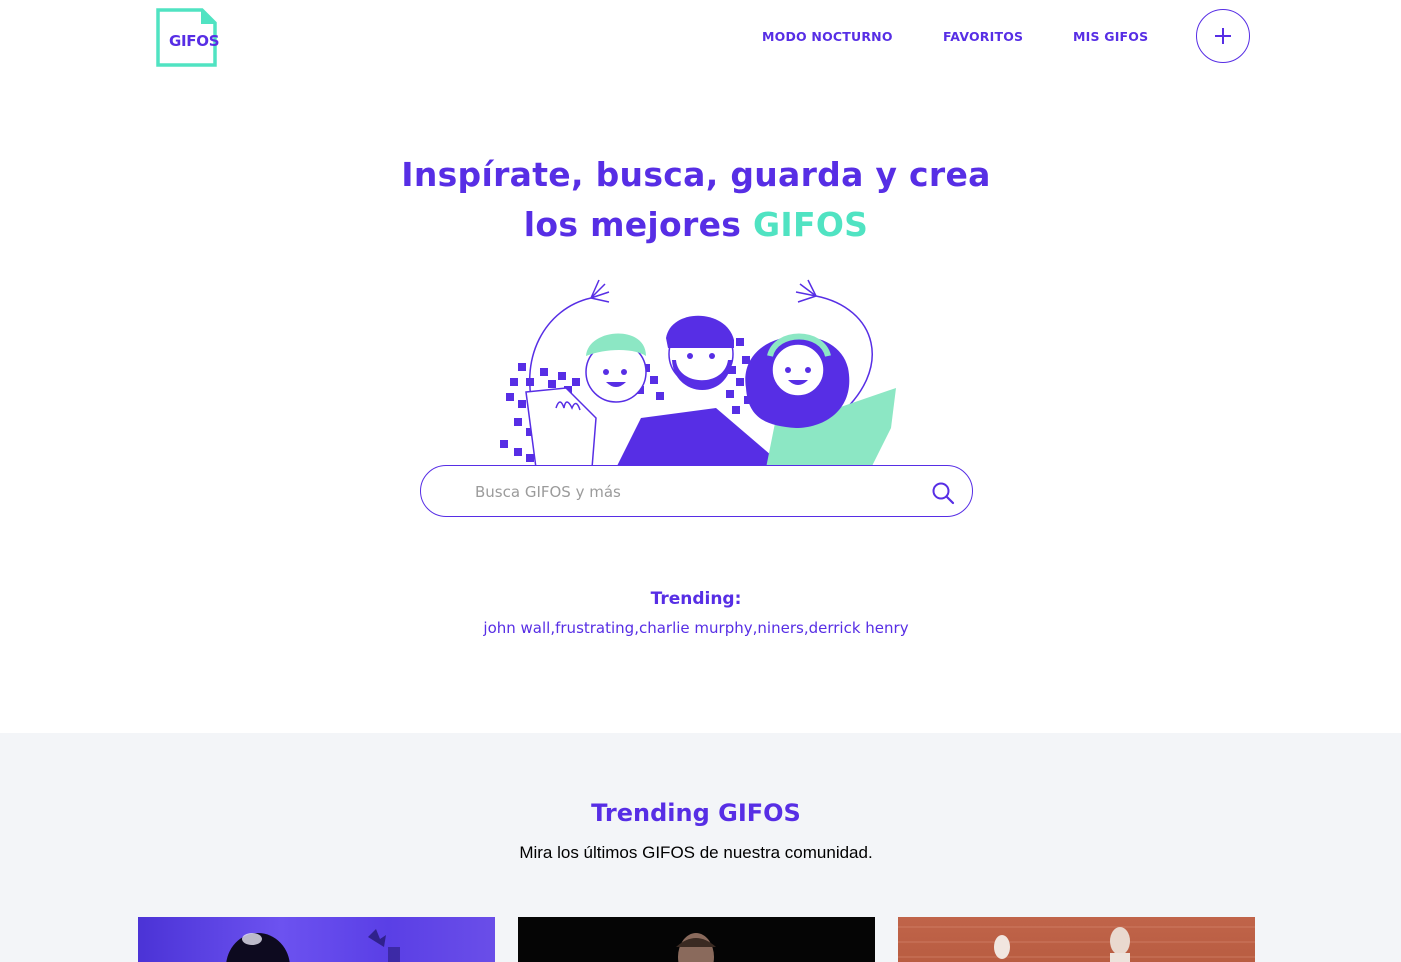 The width and height of the screenshot is (1401, 962). I want to click on hero-illustration, so click(696, 368).